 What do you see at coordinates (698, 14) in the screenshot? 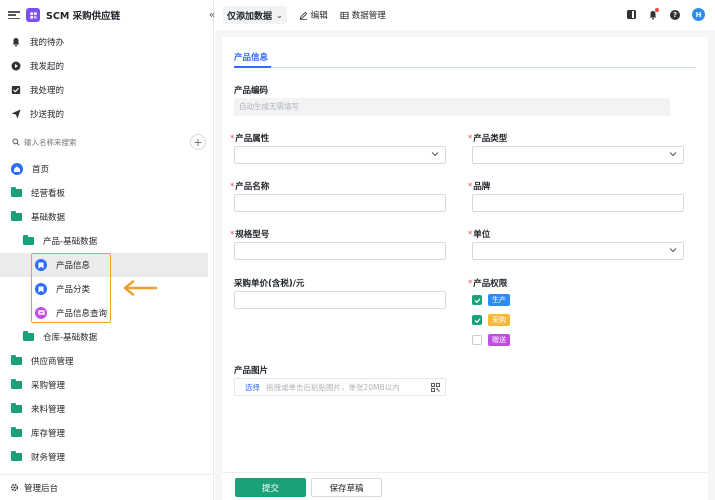
I see `avatar: H` at bounding box center [698, 14].